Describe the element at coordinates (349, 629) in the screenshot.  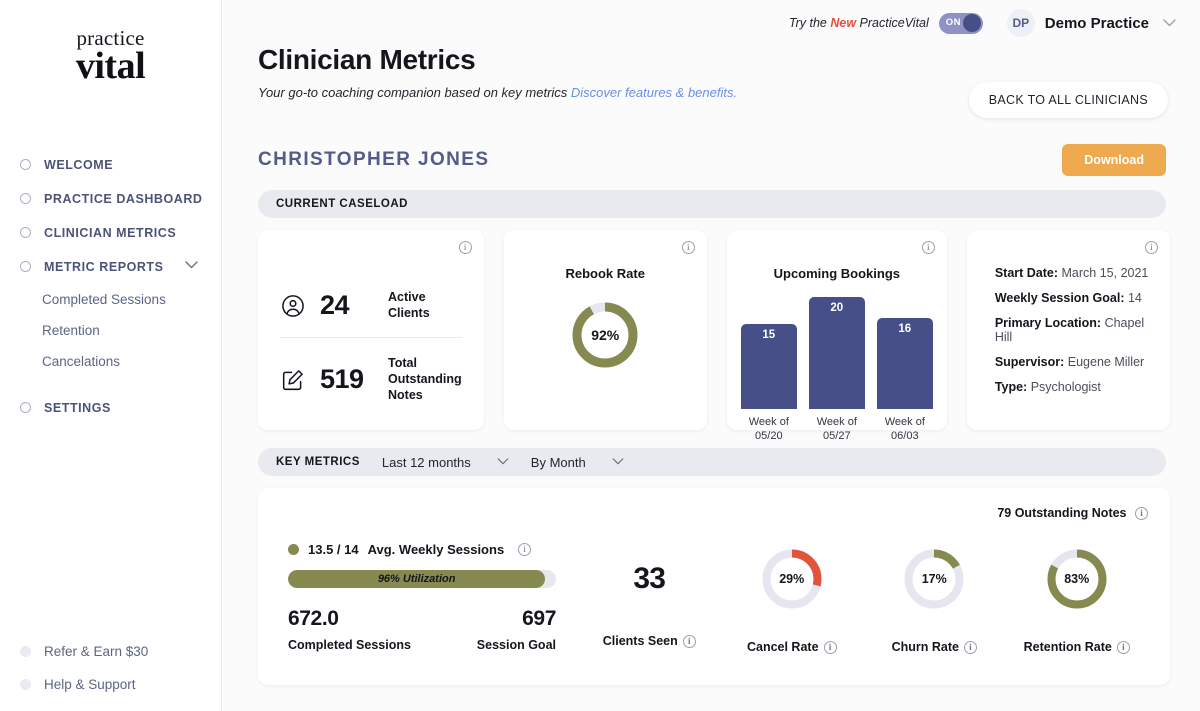
I see `completed-sessions-block: 672.0 Completed Sessions` at that location.